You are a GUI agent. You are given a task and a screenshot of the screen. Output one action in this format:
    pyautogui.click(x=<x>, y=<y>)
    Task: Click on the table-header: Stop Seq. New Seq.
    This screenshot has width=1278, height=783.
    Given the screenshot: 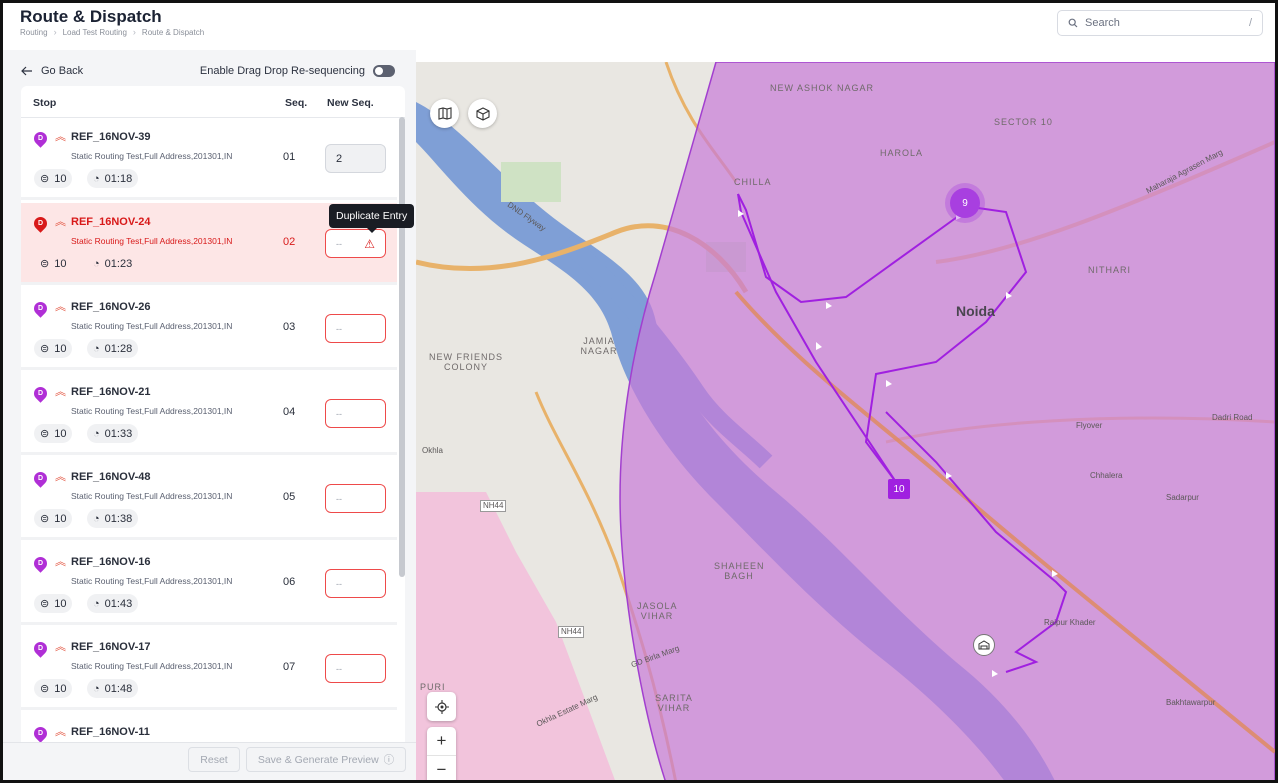 What is the action you would take?
    pyautogui.click(x=213, y=102)
    